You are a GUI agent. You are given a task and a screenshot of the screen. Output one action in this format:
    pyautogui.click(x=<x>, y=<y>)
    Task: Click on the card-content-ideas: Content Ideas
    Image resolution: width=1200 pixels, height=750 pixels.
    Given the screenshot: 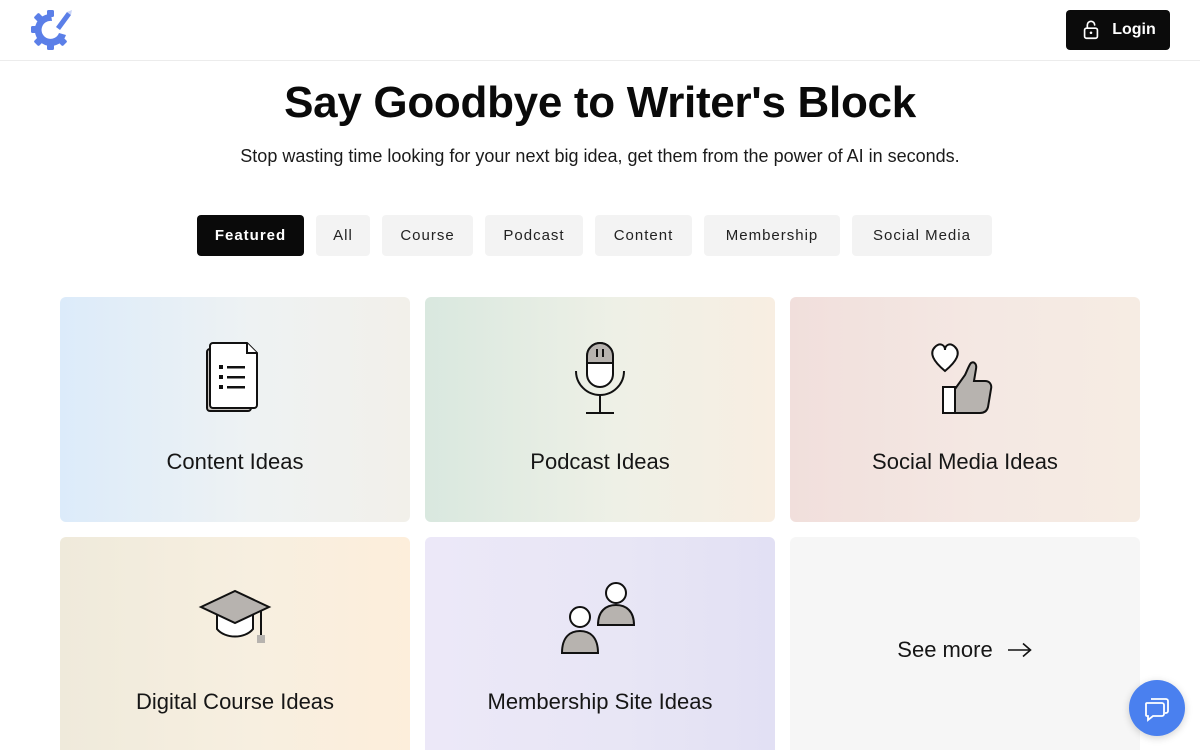 What is the action you would take?
    pyautogui.click(x=235, y=409)
    